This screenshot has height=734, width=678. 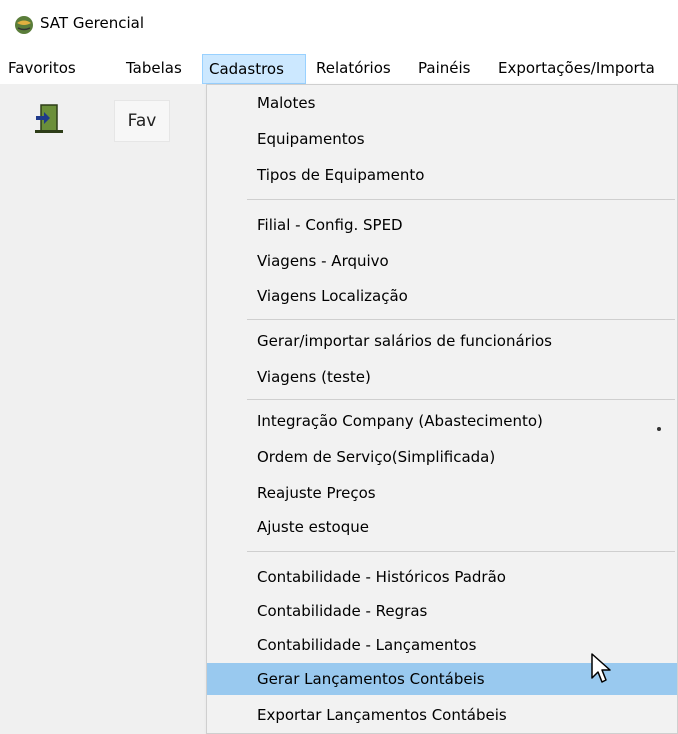 What do you see at coordinates (442, 261) in the screenshot?
I see `menu-item-viagens-arquivo: Viagens - Arquivo` at bounding box center [442, 261].